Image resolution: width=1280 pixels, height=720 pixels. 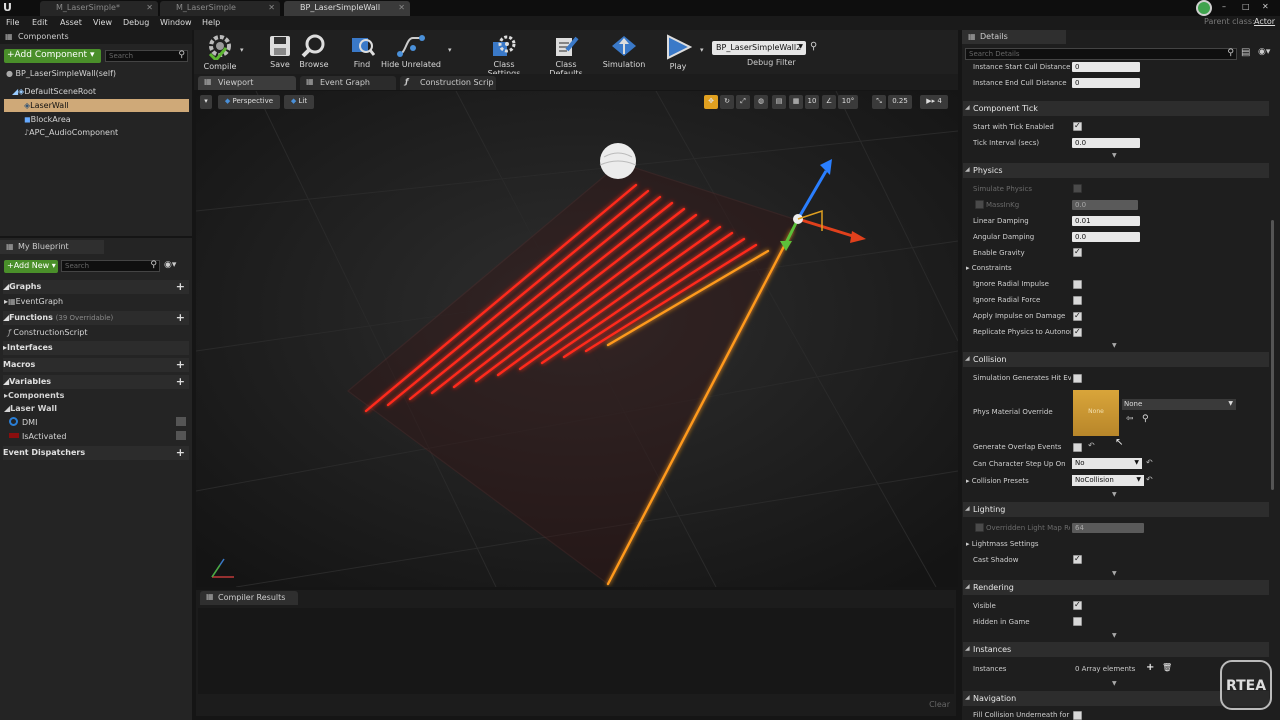 What do you see at coordinates (1077, 332) in the screenshot?
I see `replicate-physics-checkbox` at bounding box center [1077, 332].